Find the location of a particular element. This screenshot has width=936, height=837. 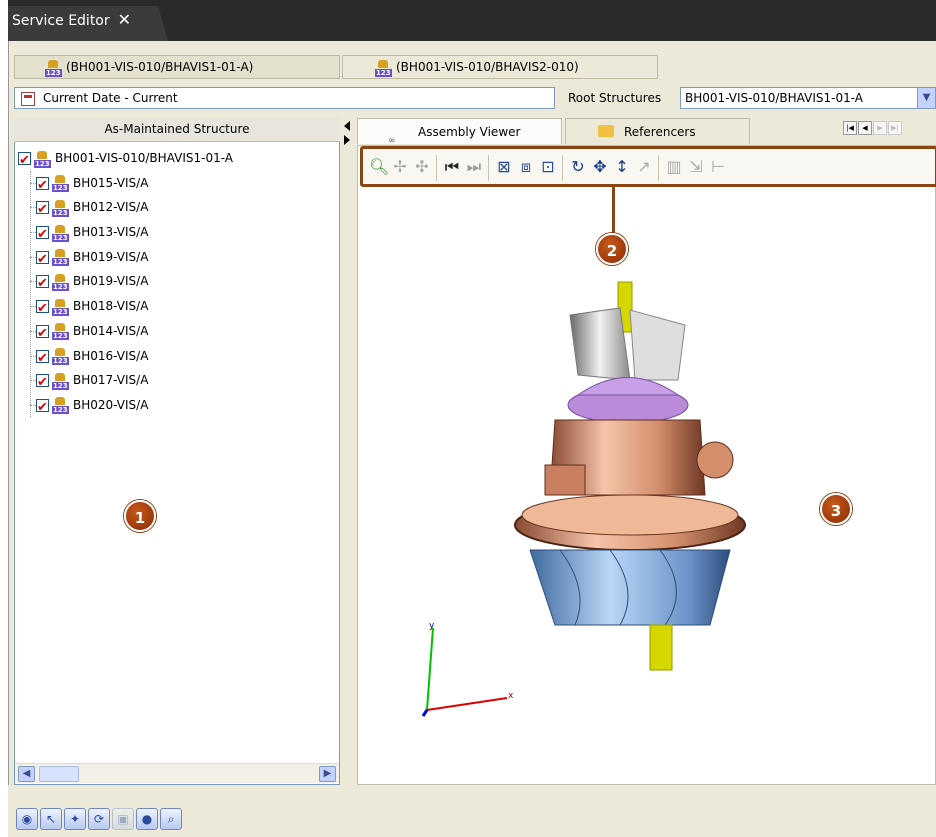

next-tab-icon: ▶ is located at coordinates (880, 128).